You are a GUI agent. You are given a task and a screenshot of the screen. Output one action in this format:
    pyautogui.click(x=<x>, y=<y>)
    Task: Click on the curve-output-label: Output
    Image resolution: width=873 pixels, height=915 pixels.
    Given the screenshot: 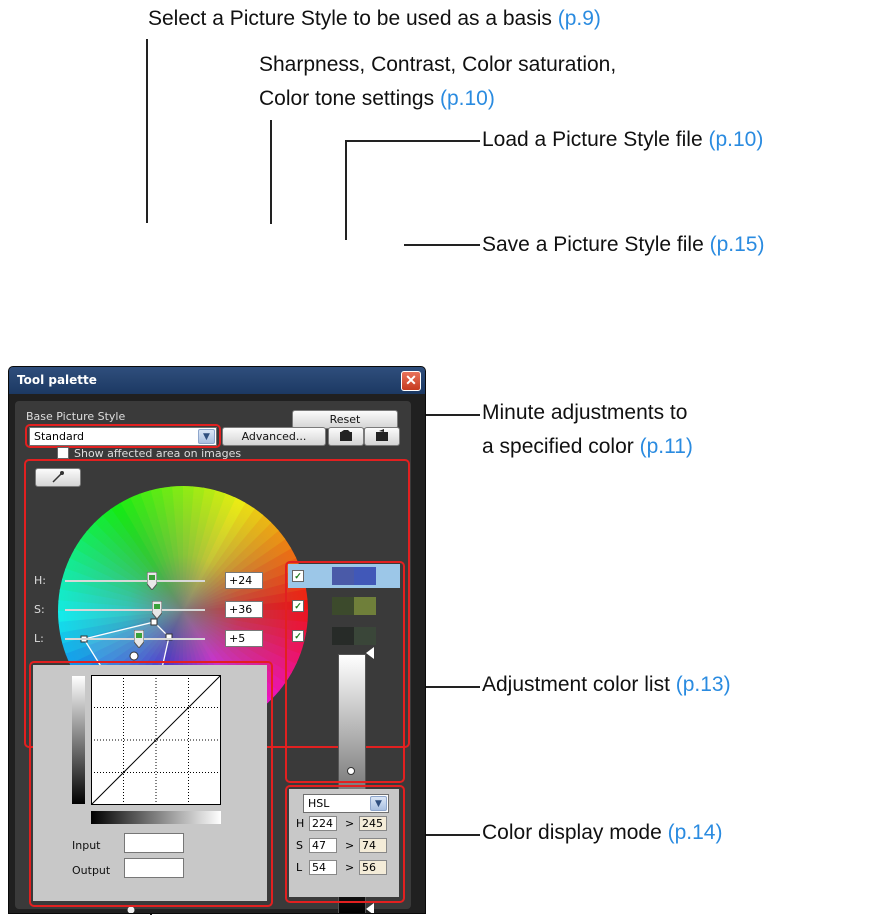 What is the action you would take?
    pyautogui.click(x=91, y=870)
    